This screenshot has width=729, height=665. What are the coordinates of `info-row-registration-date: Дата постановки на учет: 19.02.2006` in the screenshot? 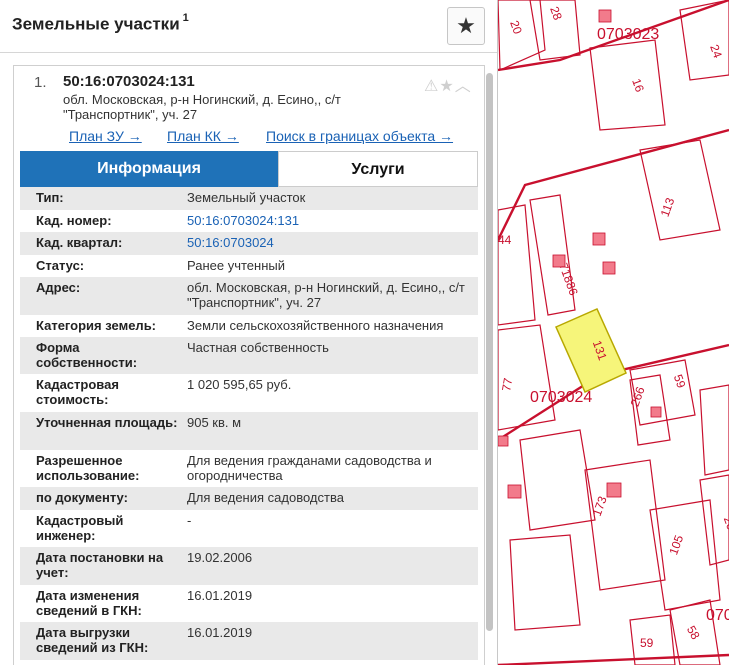 It's located at (249, 566).